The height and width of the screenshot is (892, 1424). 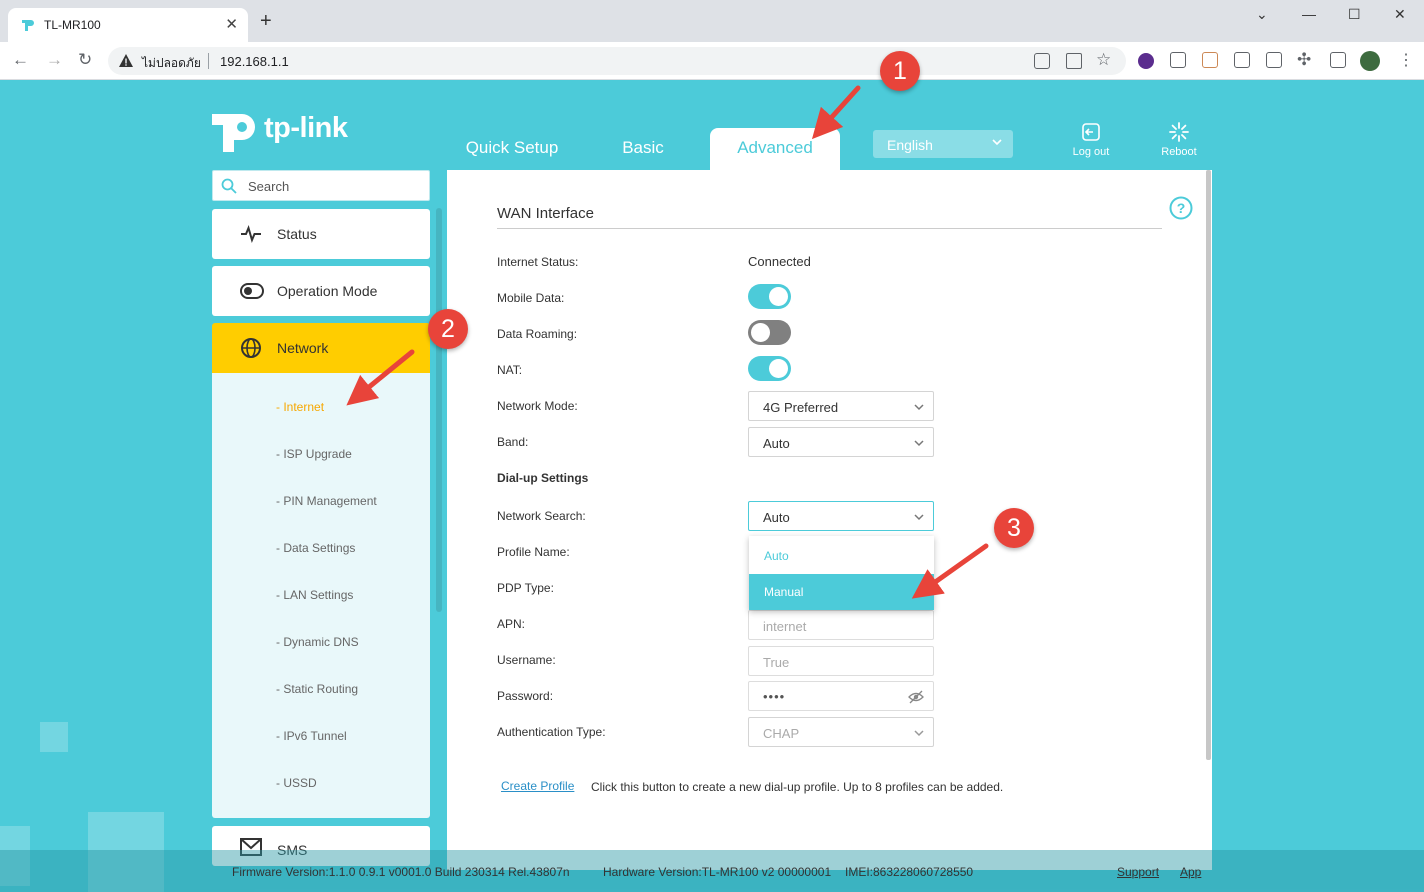 What do you see at coordinates (900, 71) in the screenshot?
I see `annotation-badge-1: 1` at bounding box center [900, 71].